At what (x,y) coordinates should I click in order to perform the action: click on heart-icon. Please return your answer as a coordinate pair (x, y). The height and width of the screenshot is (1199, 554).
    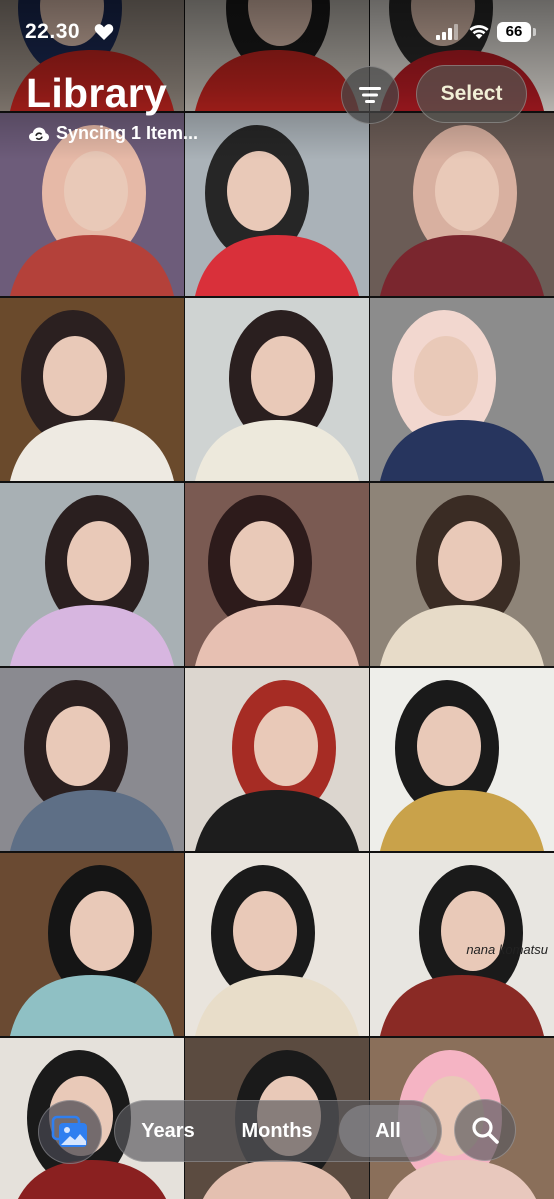
    Looking at the image, I should click on (104, 32).